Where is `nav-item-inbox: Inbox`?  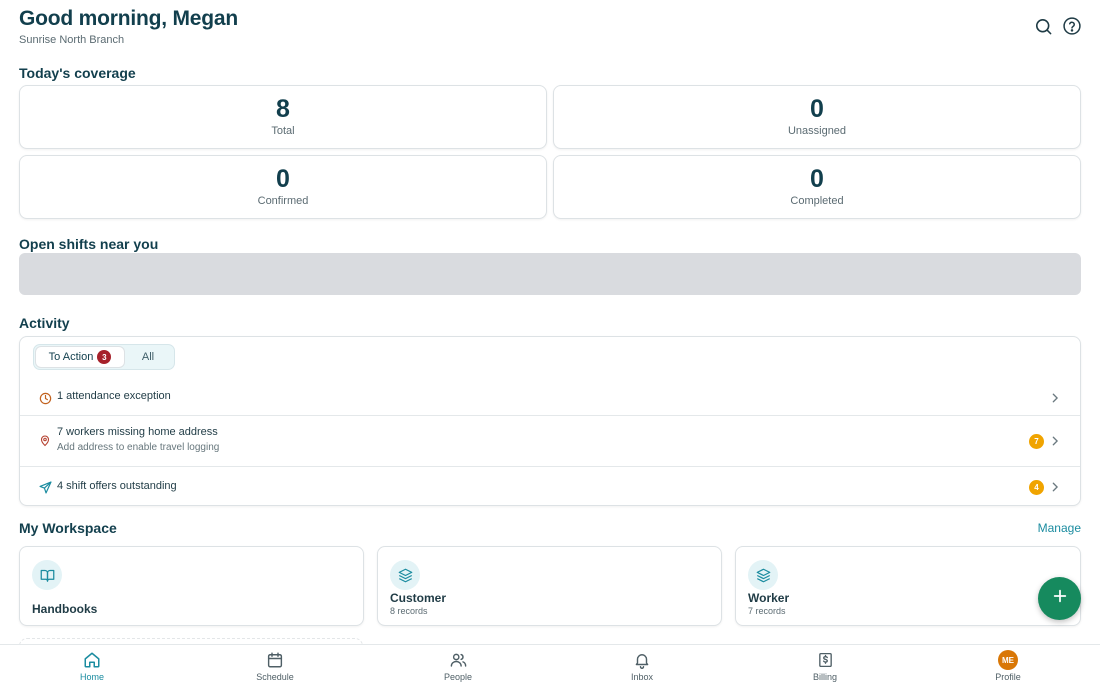
nav-item-inbox: Inbox is located at coordinates (642, 666).